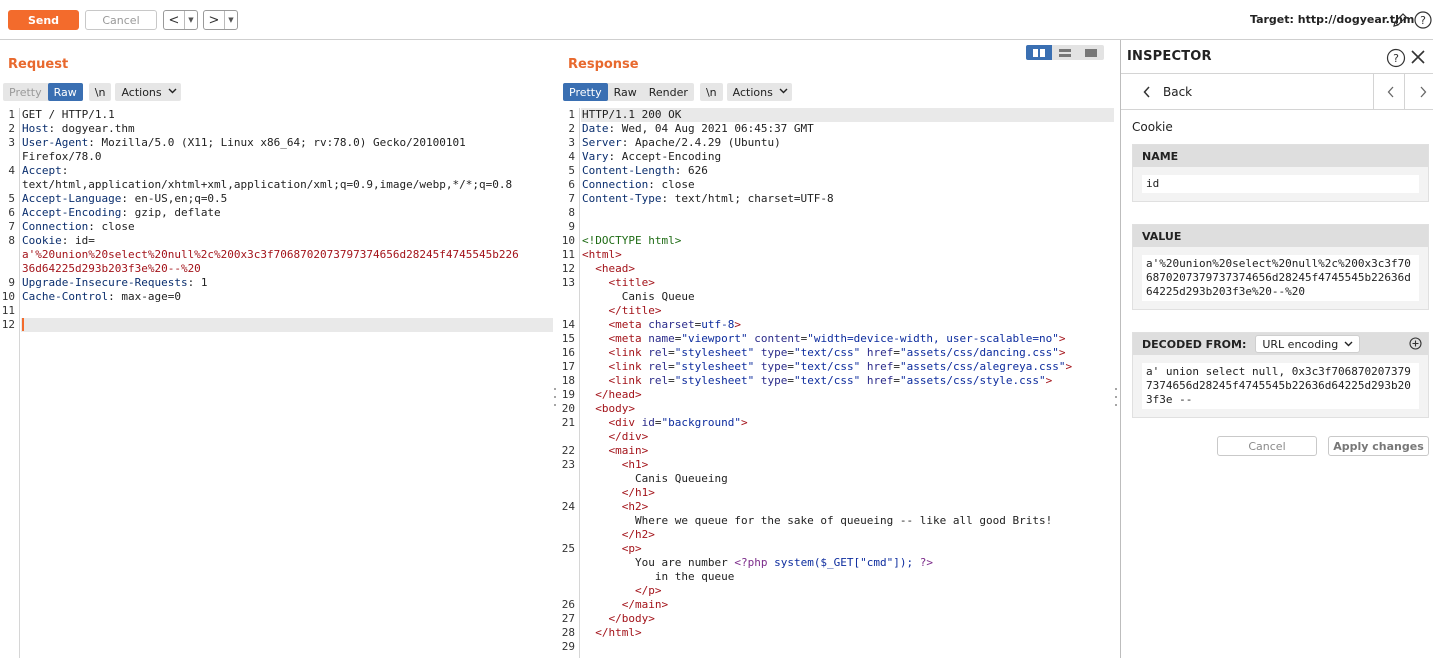  What do you see at coordinates (230, 20) in the screenshot?
I see `forward-dropdown-icon: ▼` at bounding box center [230, 20].